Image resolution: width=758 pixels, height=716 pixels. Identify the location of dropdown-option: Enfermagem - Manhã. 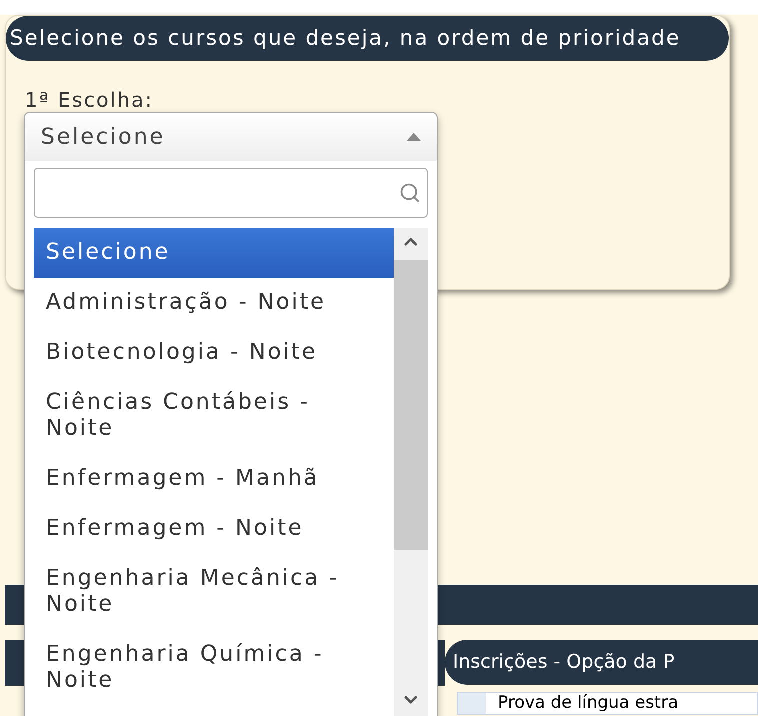
(214, 479).